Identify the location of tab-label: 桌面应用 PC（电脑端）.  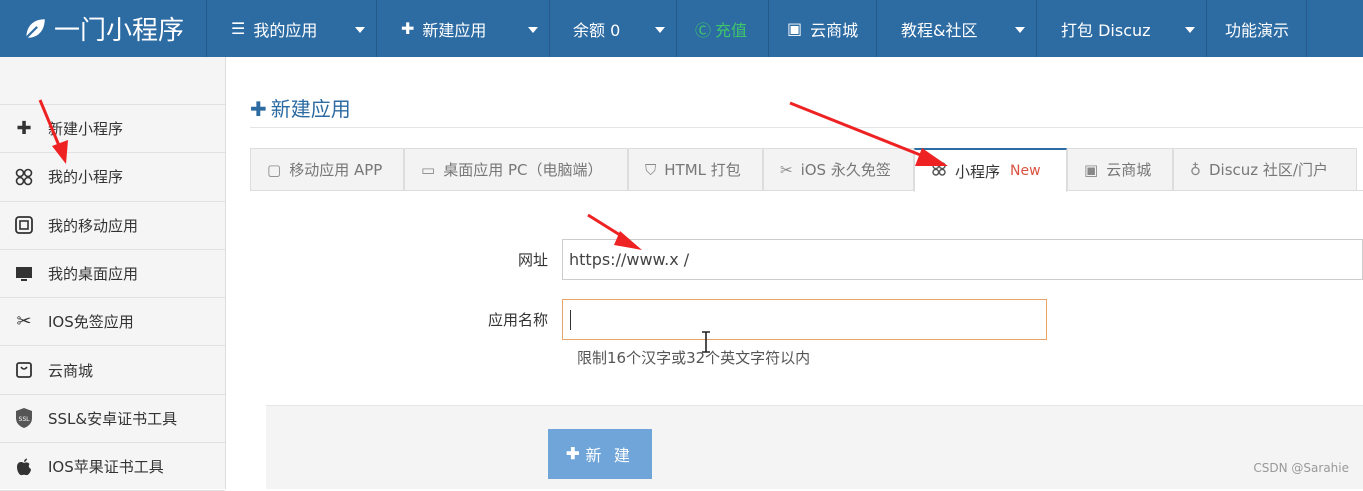
(522, 169).